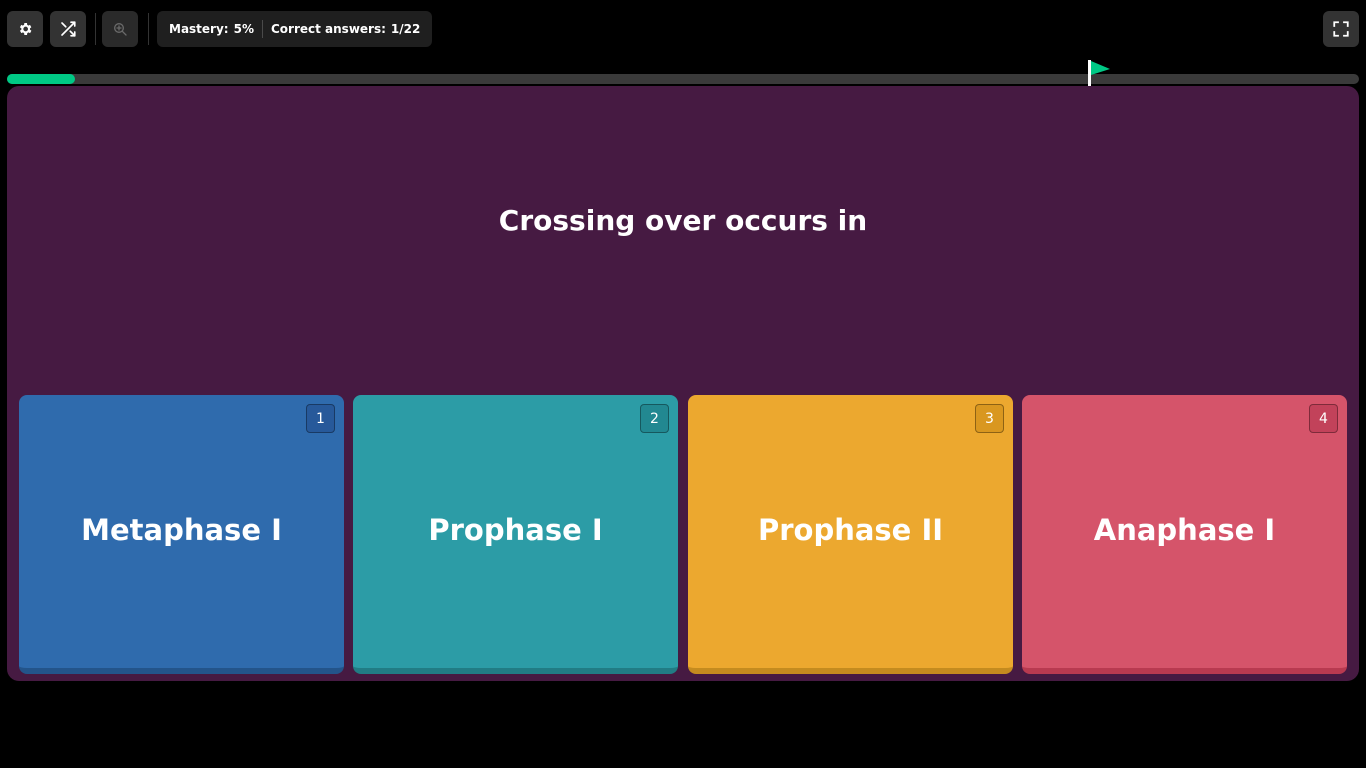 The height and width of the screenshot is (768, 1366). What do you see at coordinates (243, 29) in the screenshot?
I see `mastery-value: 5%` at bounding box center [243, 29].